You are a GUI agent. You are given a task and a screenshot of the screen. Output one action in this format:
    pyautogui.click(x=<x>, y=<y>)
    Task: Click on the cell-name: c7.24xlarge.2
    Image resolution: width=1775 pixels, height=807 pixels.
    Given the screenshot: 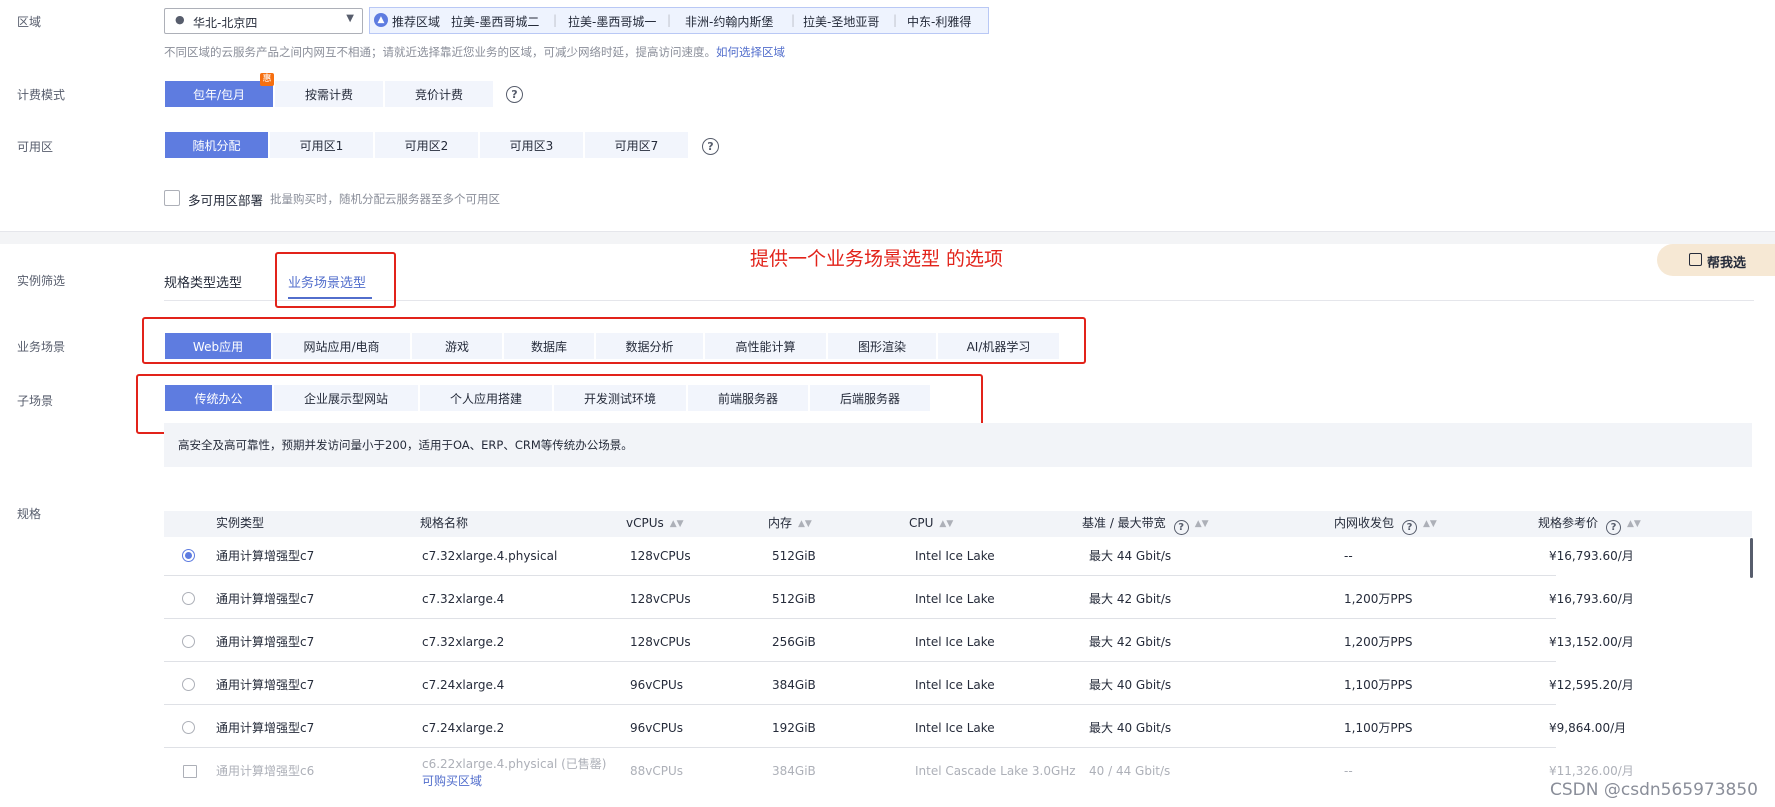 What is the action you would take?
    pyautogui.click(x=463, y=728)
    